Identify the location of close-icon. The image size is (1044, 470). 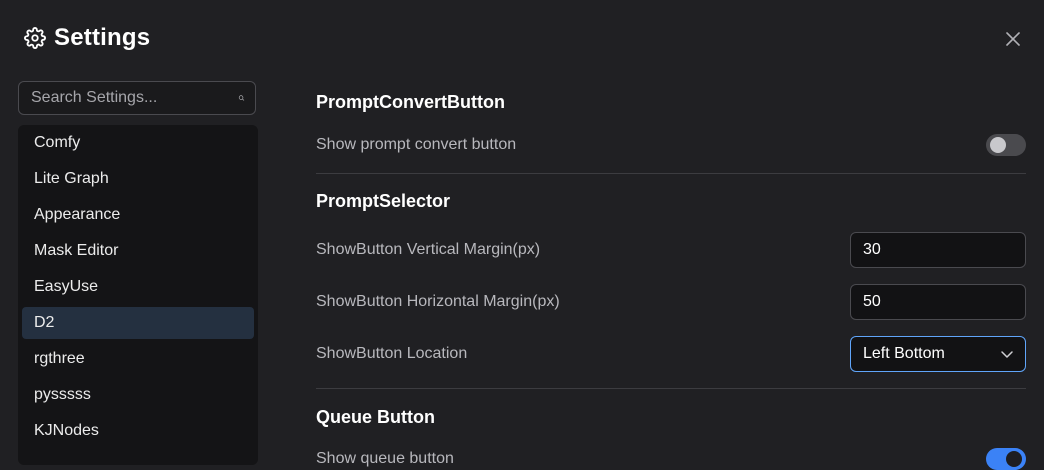
(1013, 39).